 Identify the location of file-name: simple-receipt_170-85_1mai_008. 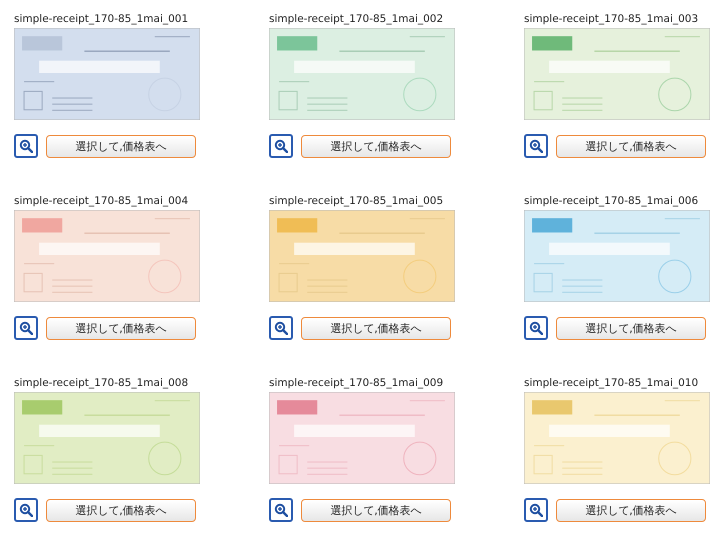
(102, 383).